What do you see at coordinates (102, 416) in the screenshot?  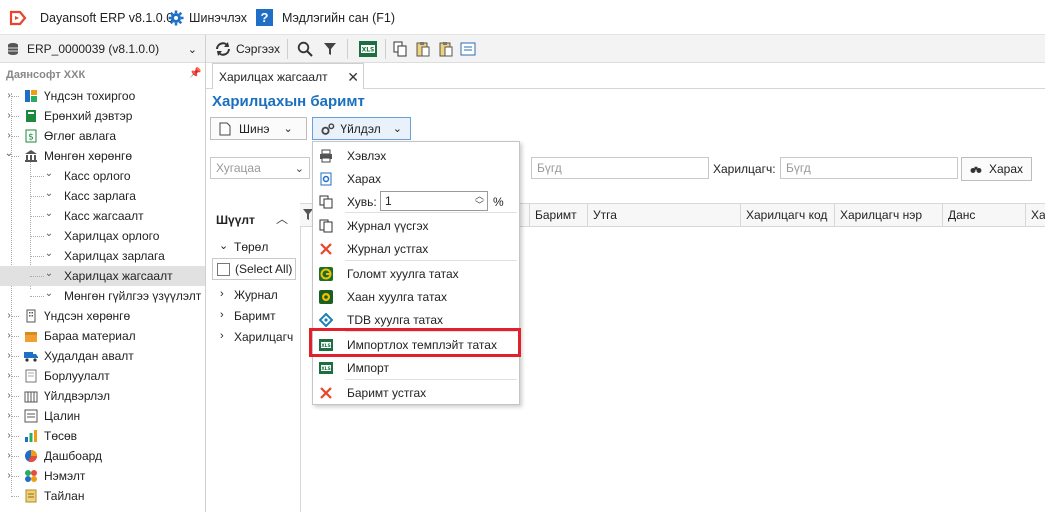 I see `sidebar-item: › Цалин` at bounding box center [102, 416].